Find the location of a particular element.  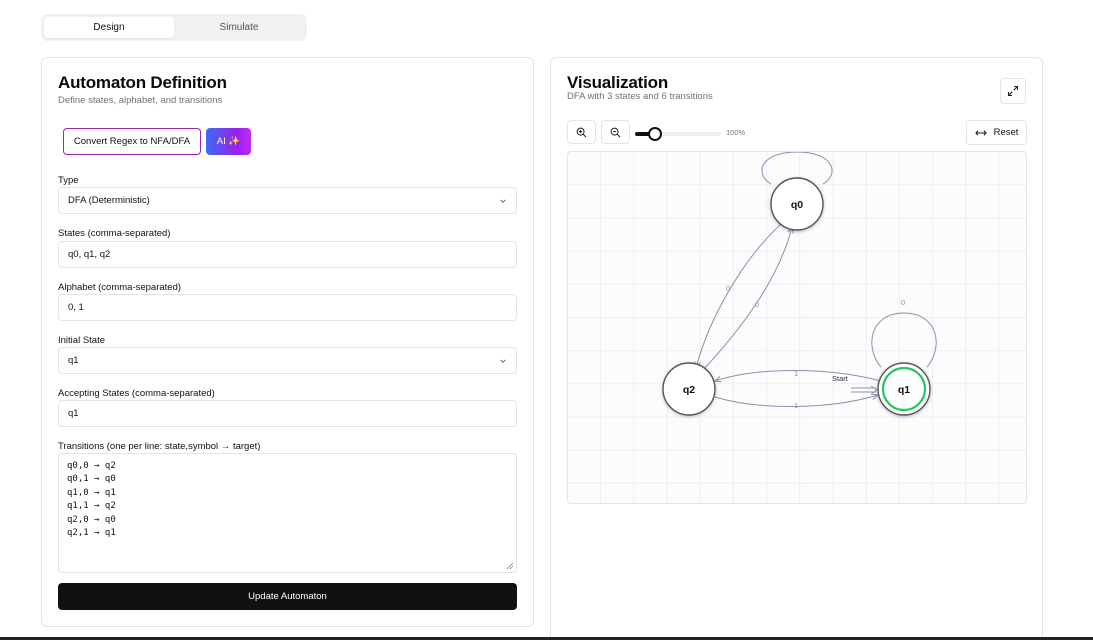

mode-tabs: Design Simulate is located at coordinates (174, 27).